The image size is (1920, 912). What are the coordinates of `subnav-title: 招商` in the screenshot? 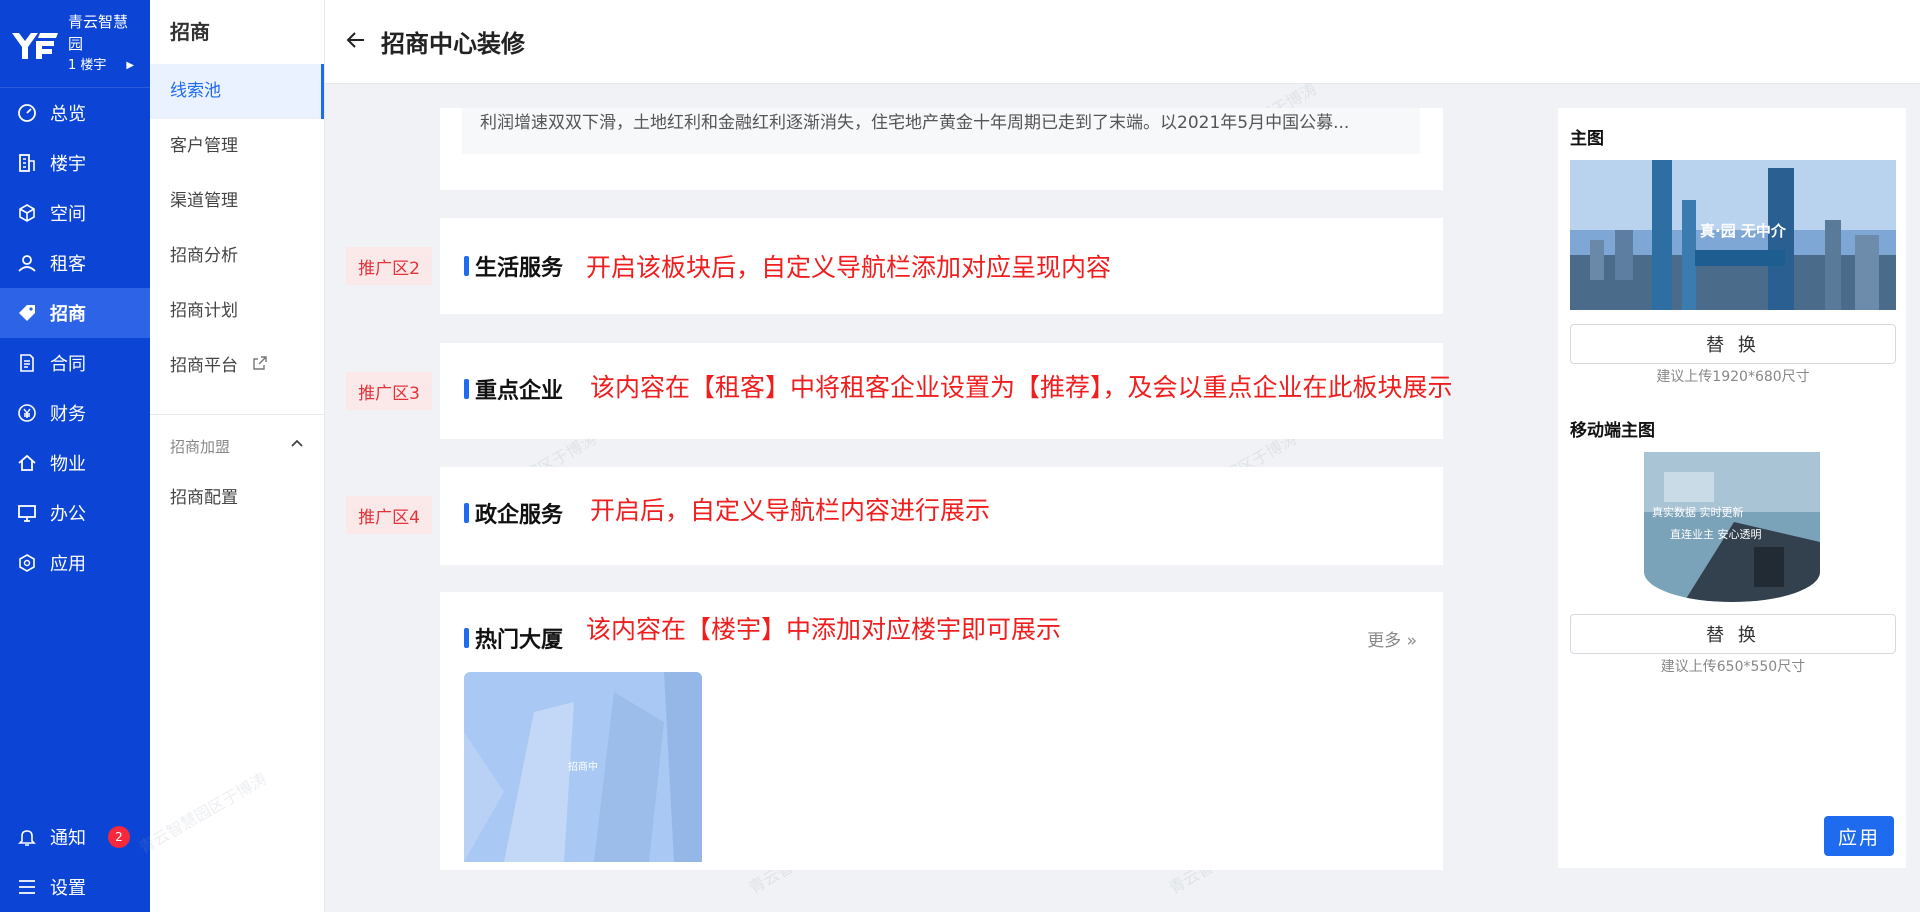 It's located at (190, 32).